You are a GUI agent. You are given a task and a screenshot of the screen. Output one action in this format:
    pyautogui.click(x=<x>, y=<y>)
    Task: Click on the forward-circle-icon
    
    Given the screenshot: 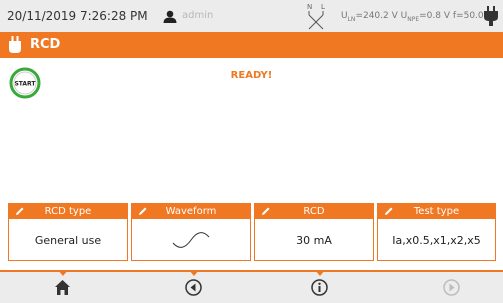 What is the action you would take?
    pyautogui.click(x=451, y=287)
    